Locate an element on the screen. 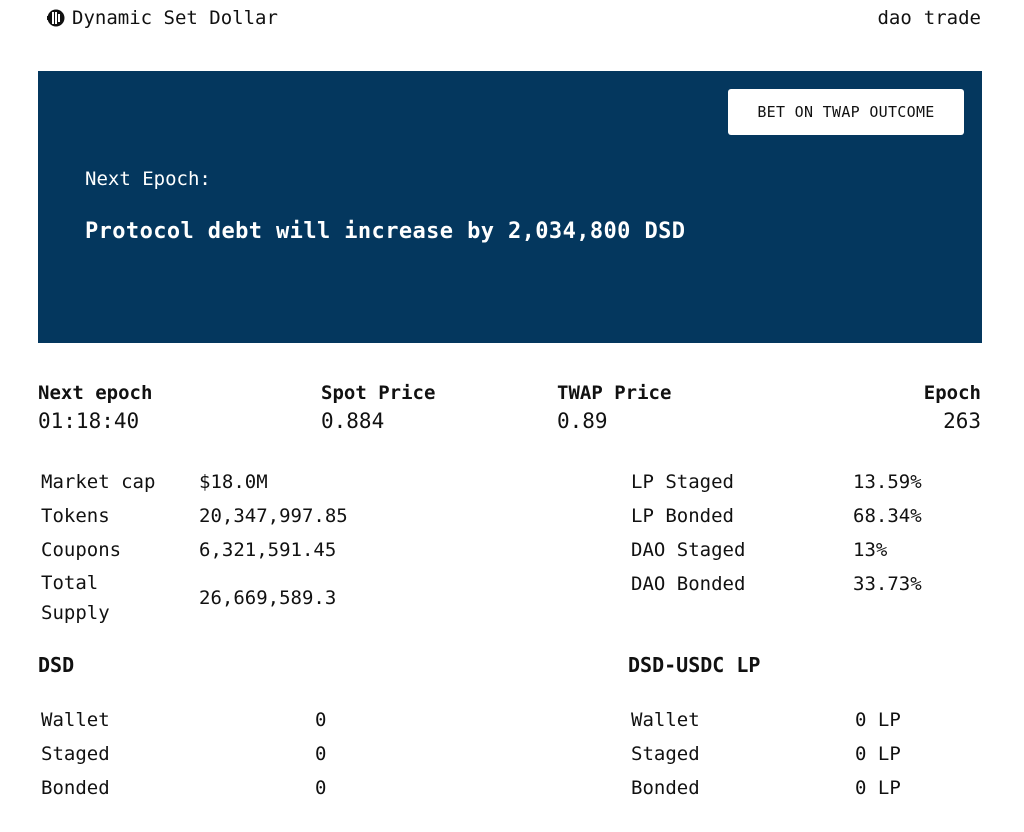 This screenshot has width=1024, height=832. supply-row-market-cap: Market cap $18.0M is located at coordinates (194, 482).